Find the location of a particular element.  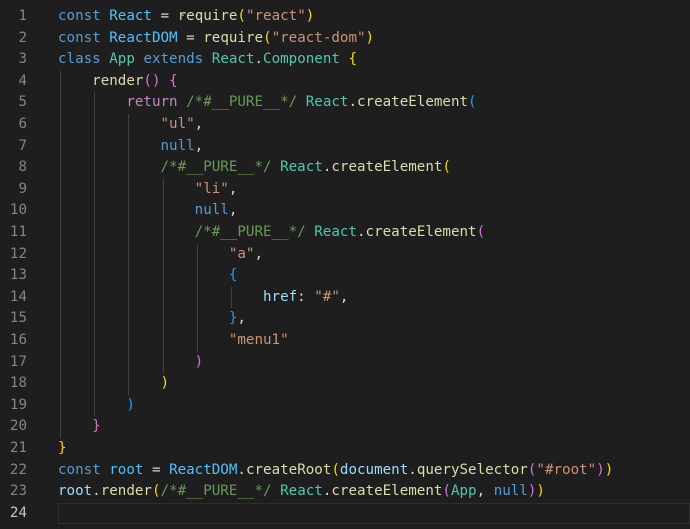

code-line: 14 href: "#", is located at coordinates (345, 298).